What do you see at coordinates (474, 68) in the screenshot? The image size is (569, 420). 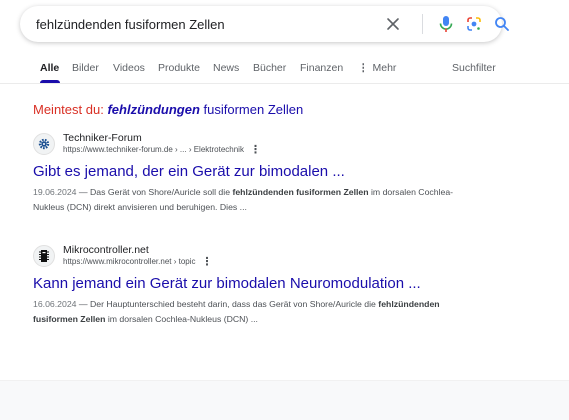 I see `search-tools-button: Suchfilter` at bounding box center [474, 68].